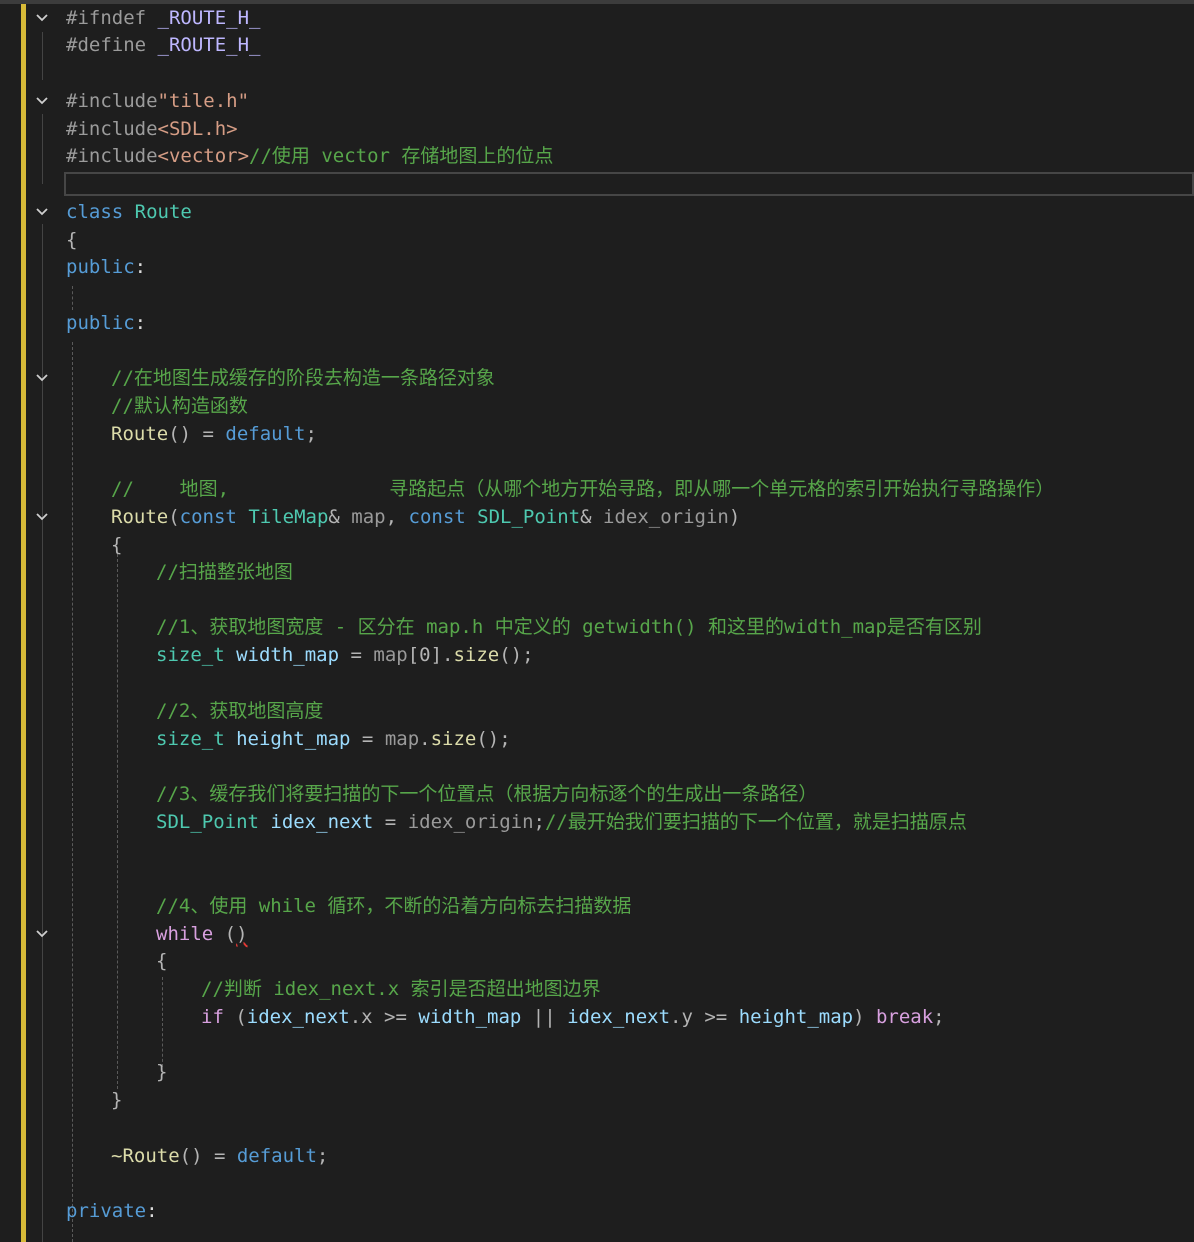  What do you see at coordinates (106, 18) in the screenshot?
I see `preprocessor-directive: #ifndef` at bounding box center [106, 18].